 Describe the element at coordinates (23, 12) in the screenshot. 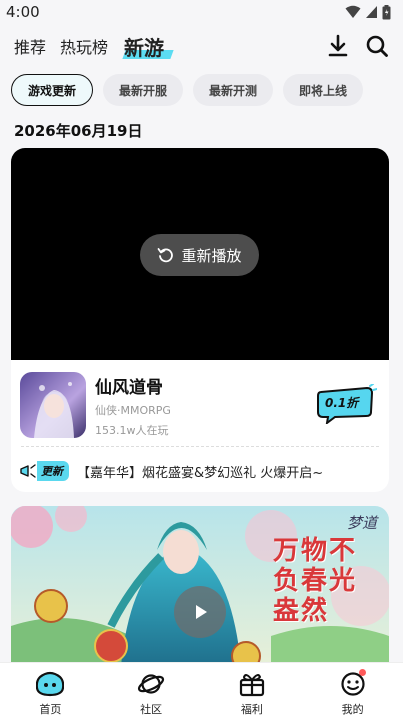

I see `status-time: 4:00` at that location.